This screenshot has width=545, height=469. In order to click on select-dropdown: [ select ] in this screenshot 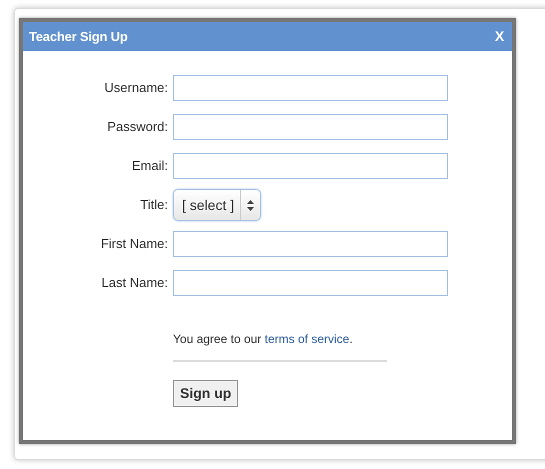, I will do `click(217, 205)`.